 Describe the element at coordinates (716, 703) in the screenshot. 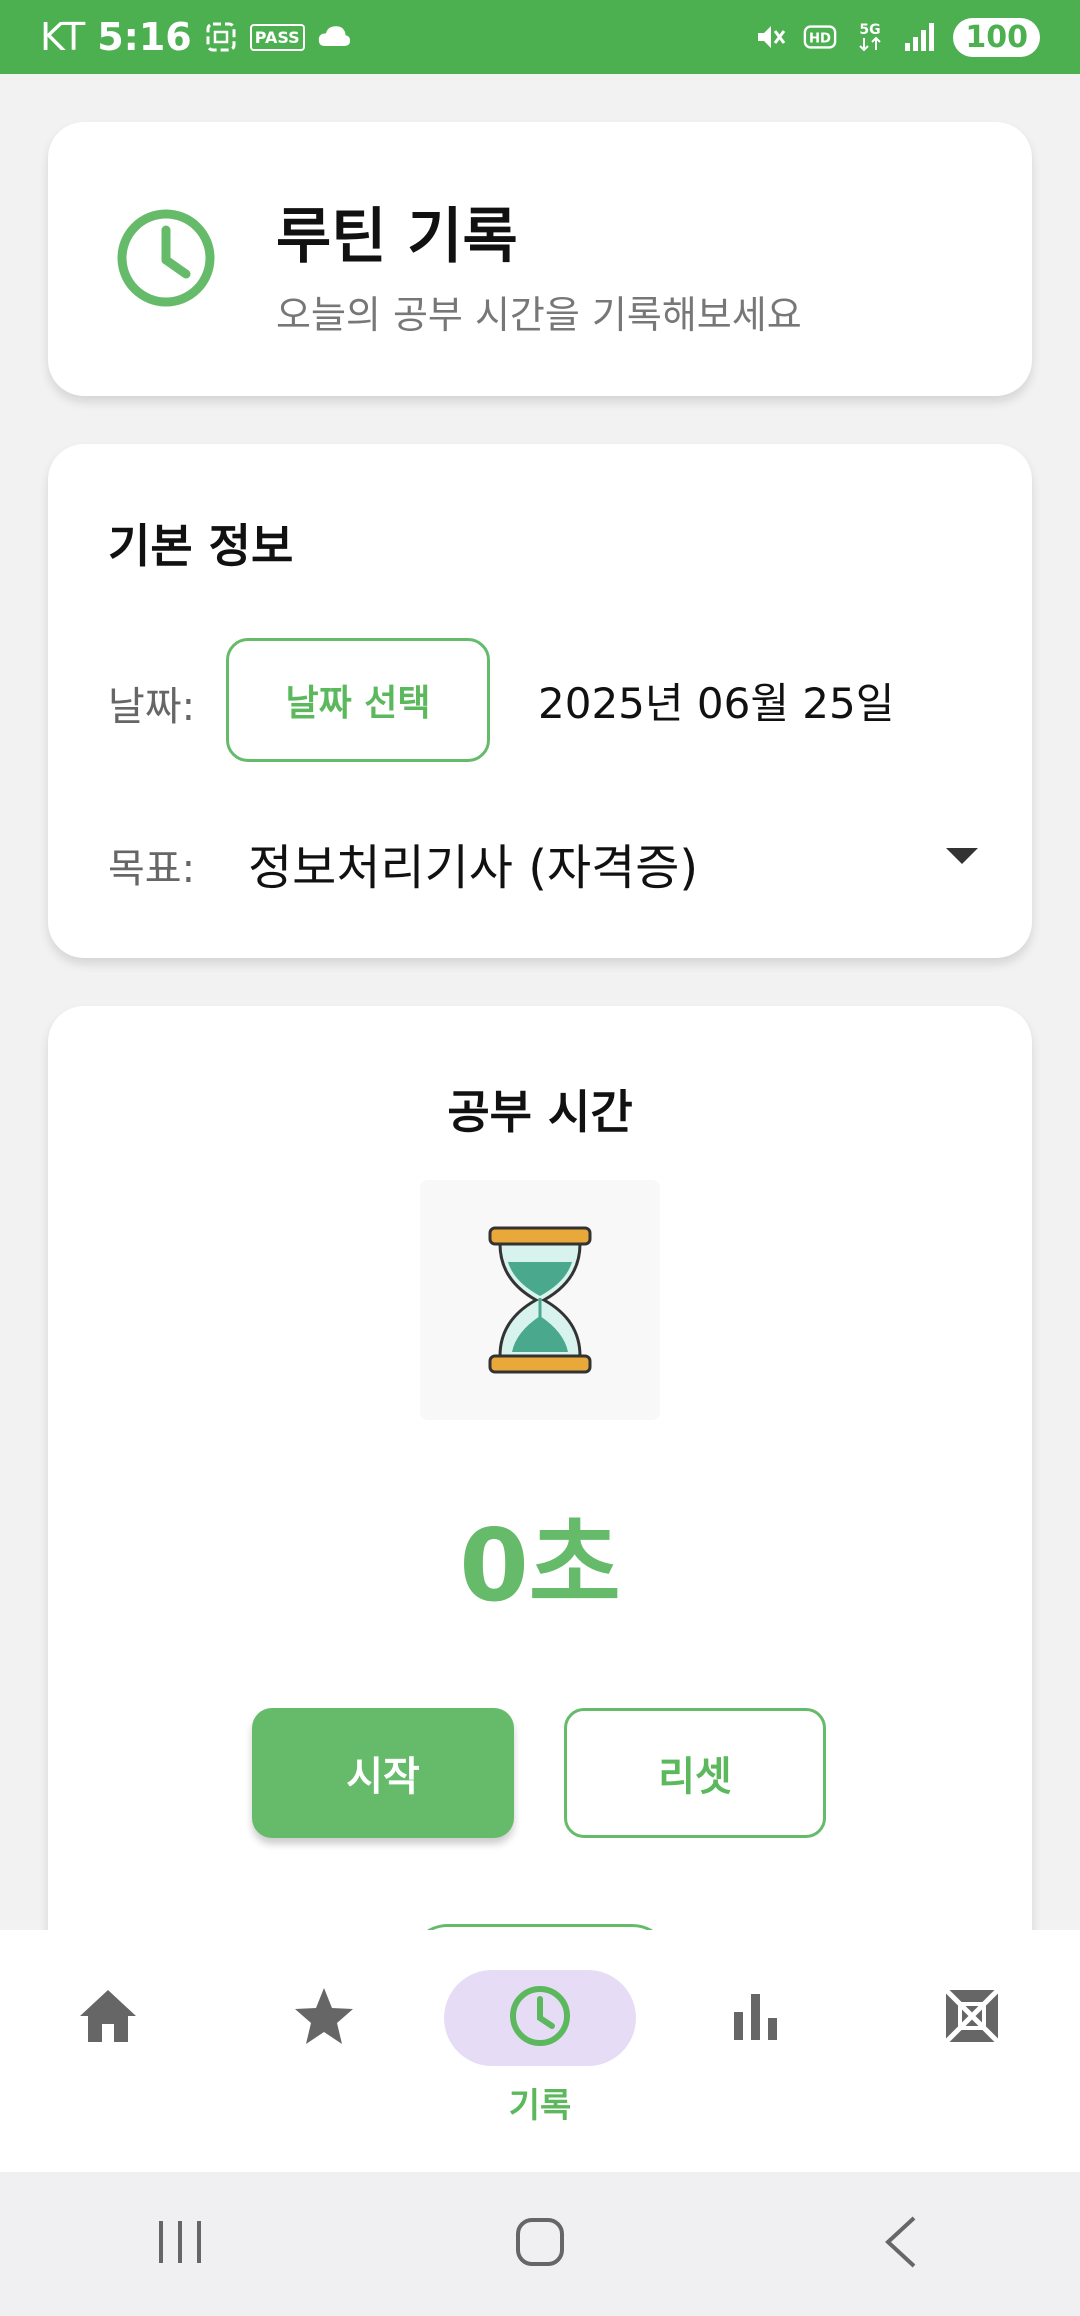

I see `date-value: 2025년 06월 25일` at that location.